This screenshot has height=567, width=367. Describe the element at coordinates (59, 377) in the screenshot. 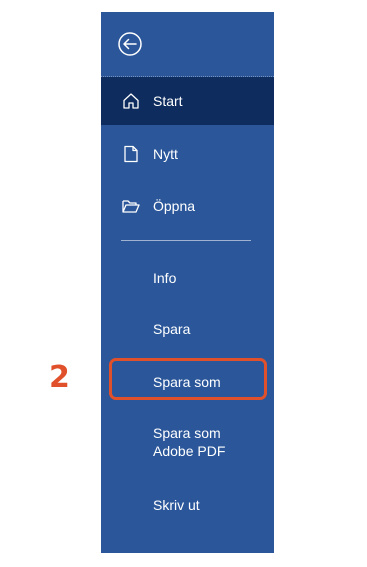

I see `step-number-label: 2` at that location.